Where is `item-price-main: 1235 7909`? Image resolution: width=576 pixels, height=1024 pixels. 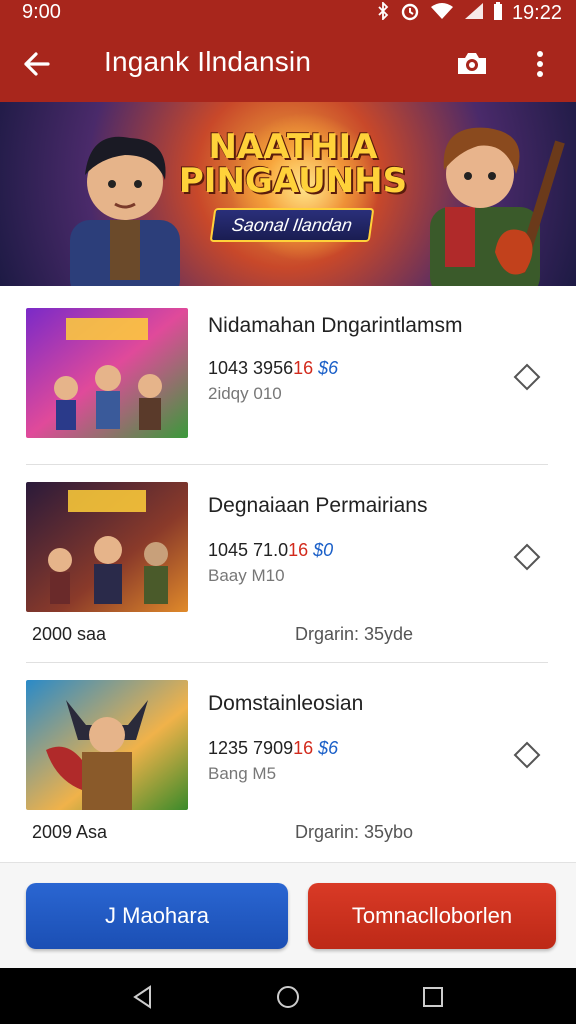 item-price-main: 1235 7909 is located at coordinates (251, 748).